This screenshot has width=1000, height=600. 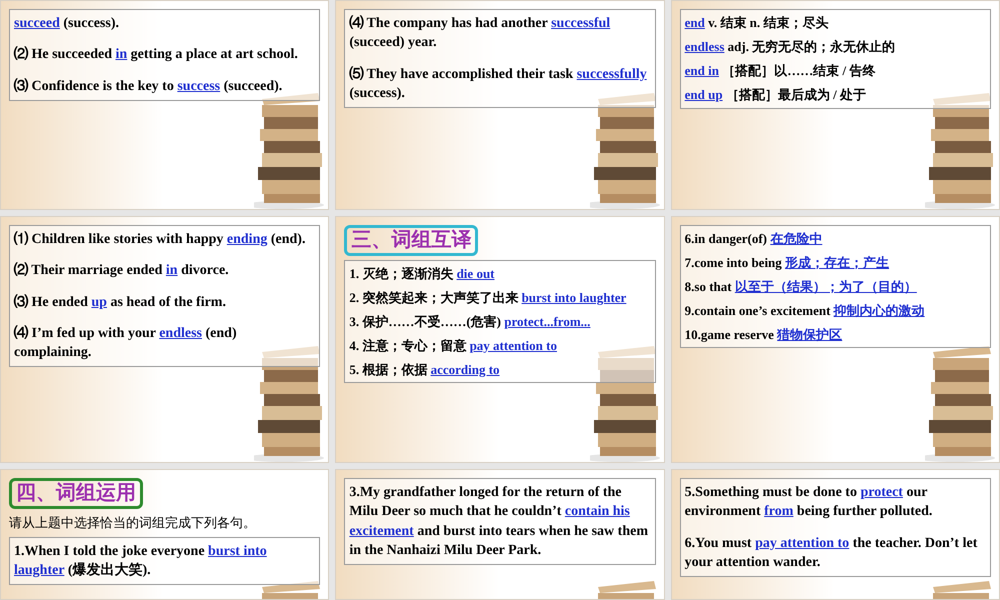 What do you see at coordinates (453, 345) in the screenshot?
I see `exercise-sentence: 4. 注意；专心；留意 pay attention to` at bounding box center [453, 345].